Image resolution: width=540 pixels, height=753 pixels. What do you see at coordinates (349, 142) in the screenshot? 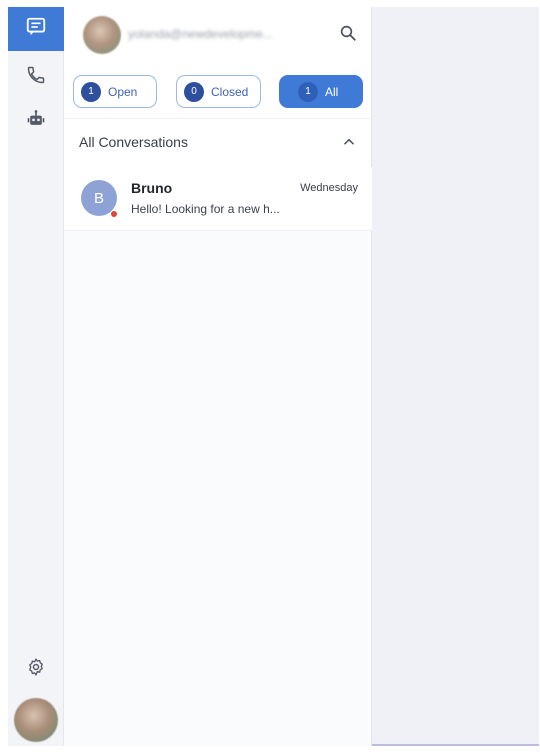
I see `chevron-up-icon` at bounding box center [349, 142].